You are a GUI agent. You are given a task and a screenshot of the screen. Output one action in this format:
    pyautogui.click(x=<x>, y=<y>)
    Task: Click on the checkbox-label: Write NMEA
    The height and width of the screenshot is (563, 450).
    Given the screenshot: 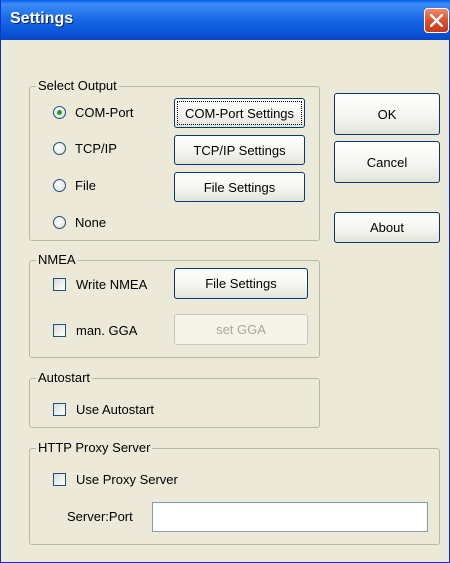 What is the action you would take?
    pyautogui.click(x=112, y=284)
    